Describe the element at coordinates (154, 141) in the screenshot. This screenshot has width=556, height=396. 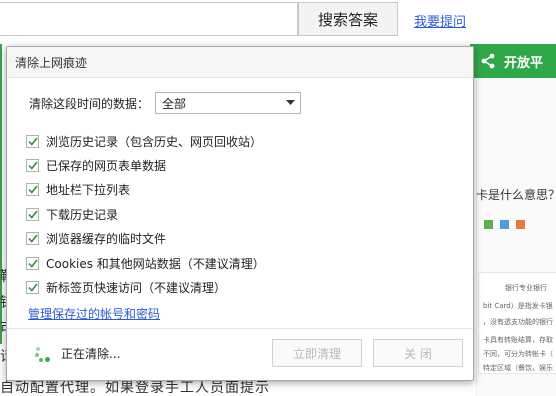
I see `clear-option-label: 浏览历史记录（包含历史、网页回收站）` at that location.